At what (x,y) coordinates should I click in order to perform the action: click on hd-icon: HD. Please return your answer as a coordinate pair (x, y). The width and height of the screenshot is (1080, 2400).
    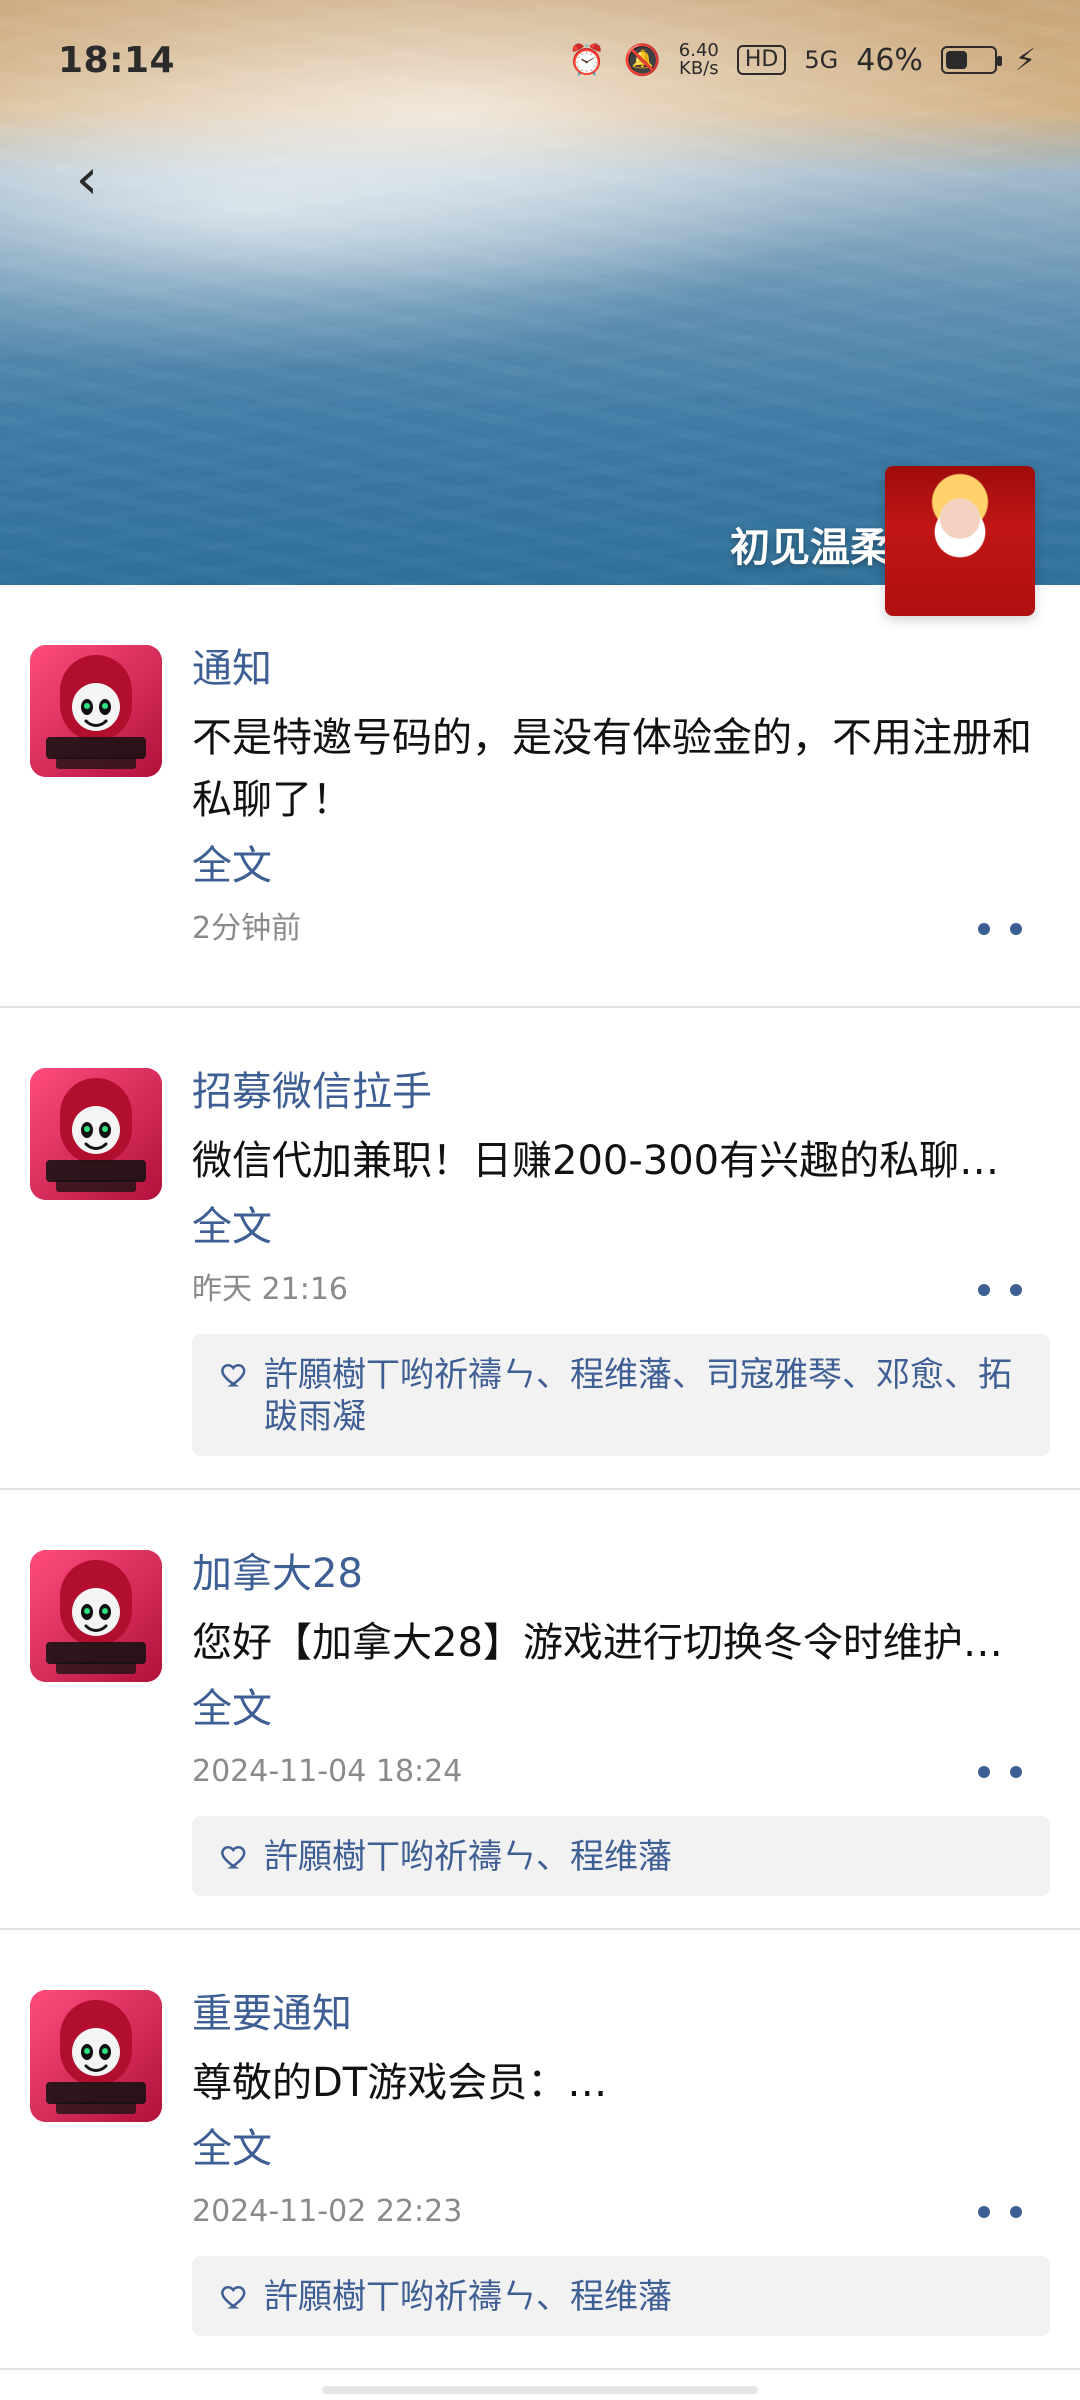
    Looking at the image, I should click on (761, 60).